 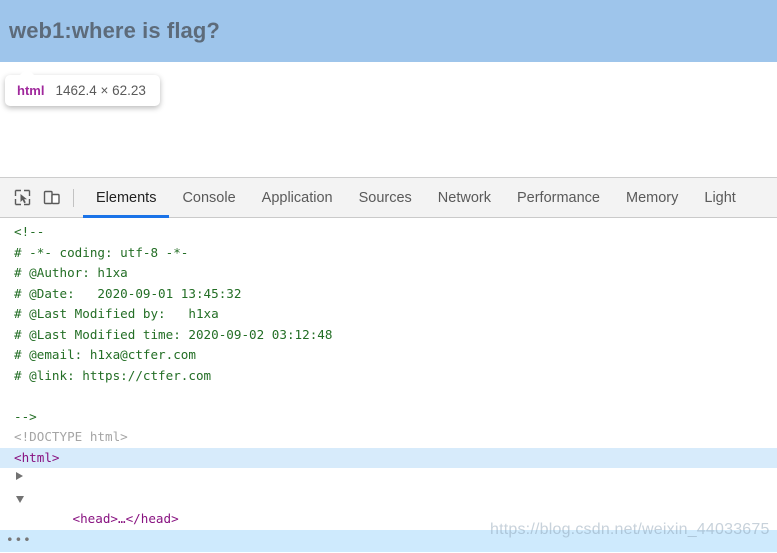 I want to click on comment-line-coding: # -*- coding: utf-8 -*-, so click(x=101, y=252).